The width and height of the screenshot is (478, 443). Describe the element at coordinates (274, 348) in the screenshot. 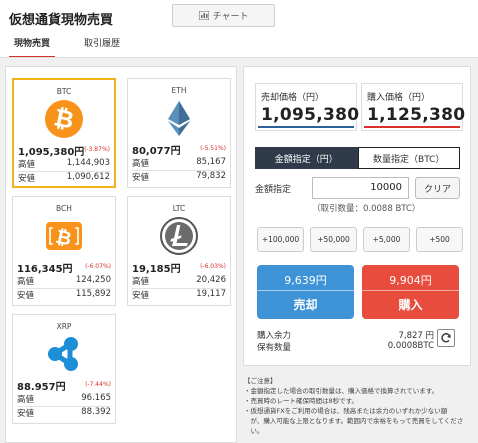

I see `holding-label: 保有数量` at that location.